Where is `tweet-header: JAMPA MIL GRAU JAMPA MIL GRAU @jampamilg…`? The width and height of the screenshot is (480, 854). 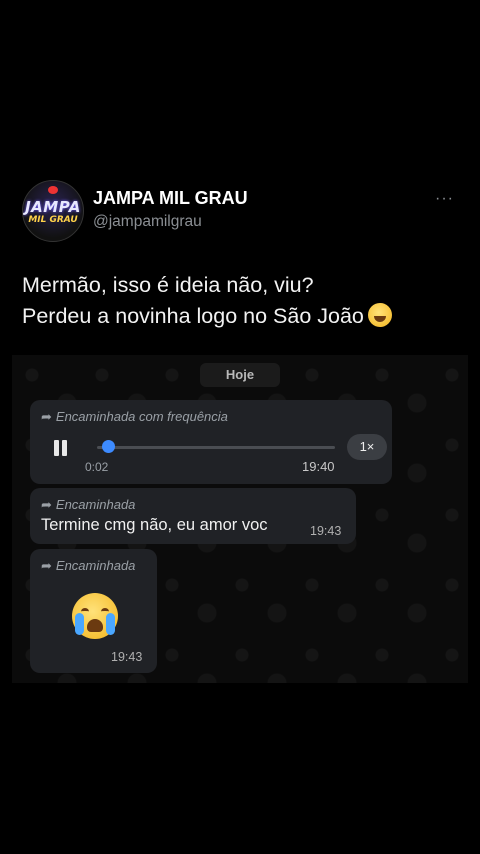 tweet-header: JAMPA MIL GRAU JAMPA MIL GRAU @jampamilg… is located at coordinates (242, 210).